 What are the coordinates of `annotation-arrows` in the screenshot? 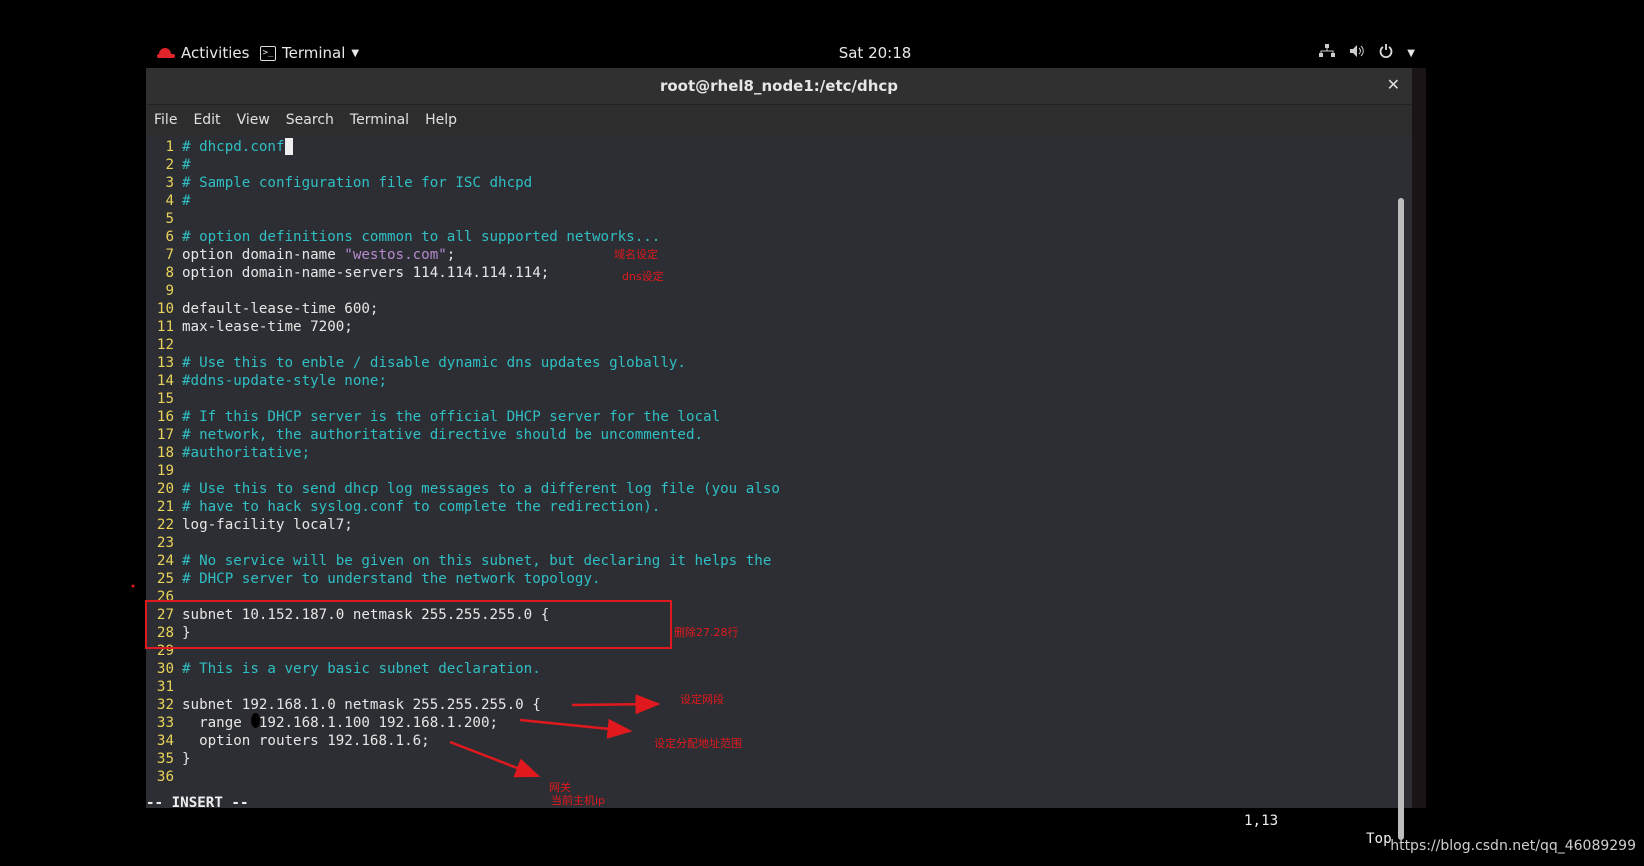 It's located at (396, 681).